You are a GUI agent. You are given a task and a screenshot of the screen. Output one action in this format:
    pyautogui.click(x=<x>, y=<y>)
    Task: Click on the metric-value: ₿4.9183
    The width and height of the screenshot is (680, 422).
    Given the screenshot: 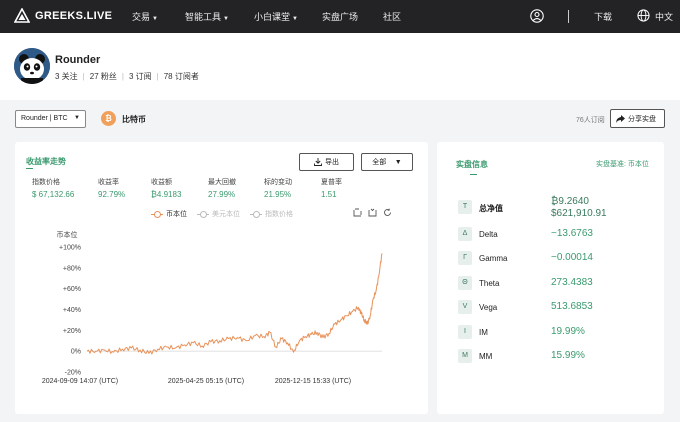 What is the action you would take?
    pyautogui.click(x=166, y=194)
    